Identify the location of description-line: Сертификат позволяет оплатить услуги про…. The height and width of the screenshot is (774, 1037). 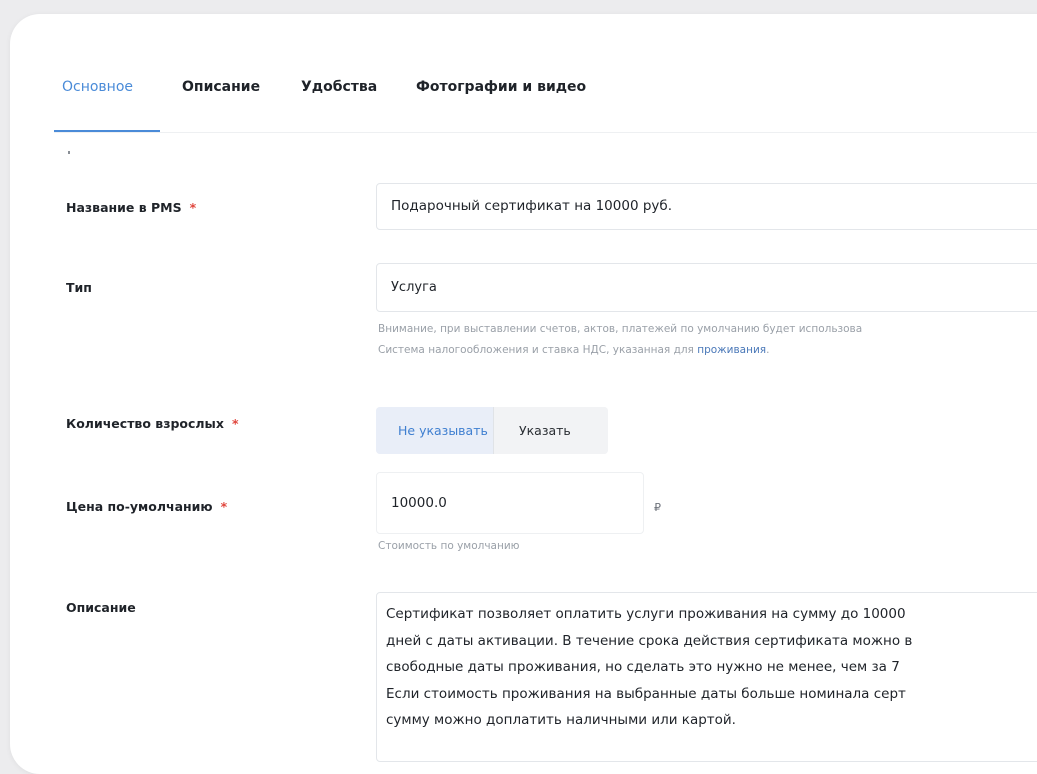
(646, 614).